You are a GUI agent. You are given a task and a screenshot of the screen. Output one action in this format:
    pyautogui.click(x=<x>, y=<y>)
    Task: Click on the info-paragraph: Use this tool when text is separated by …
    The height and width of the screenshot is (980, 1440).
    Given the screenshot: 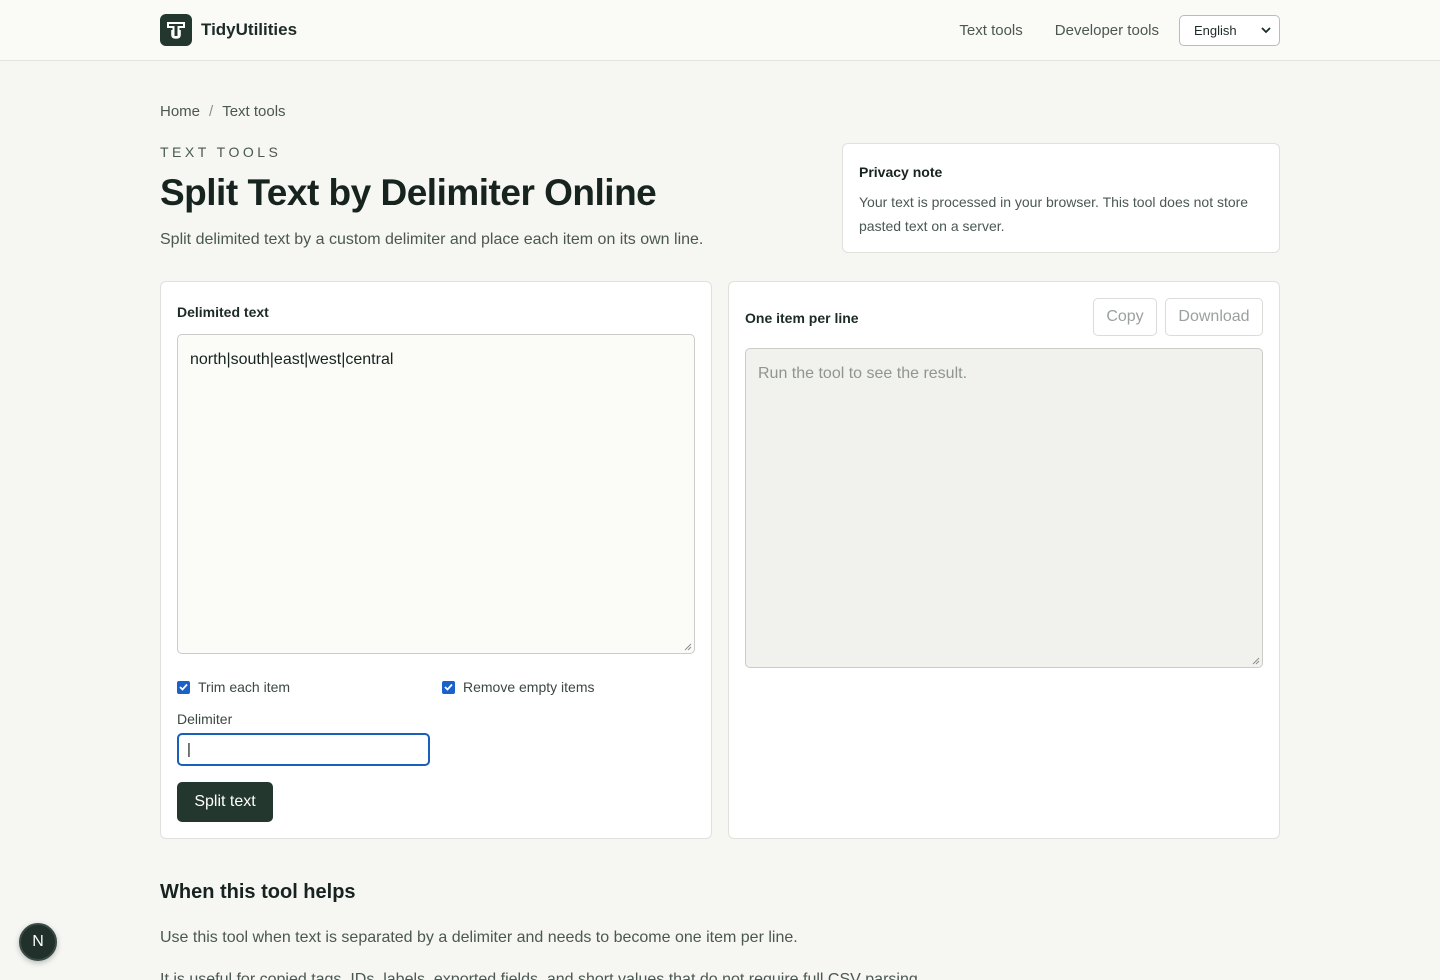 What is the action you would take?
    pyautogui.click(x=479, y=937)
    